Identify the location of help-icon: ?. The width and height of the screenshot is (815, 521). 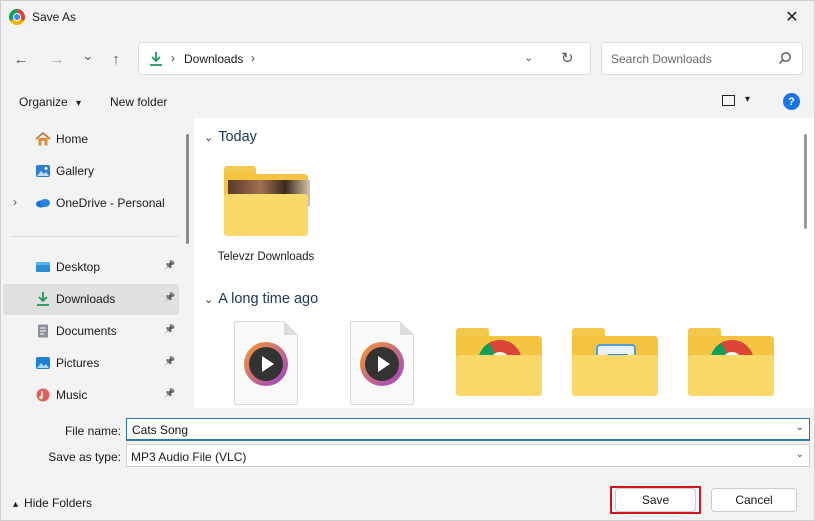
(791, 101).